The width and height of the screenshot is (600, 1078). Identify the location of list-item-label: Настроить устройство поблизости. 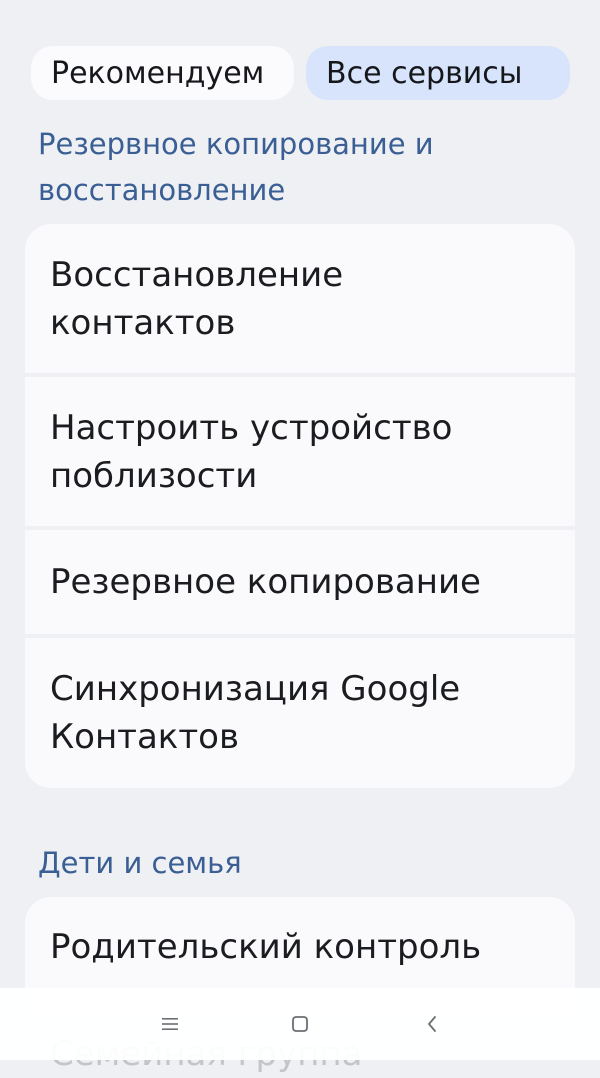
(251, 451).